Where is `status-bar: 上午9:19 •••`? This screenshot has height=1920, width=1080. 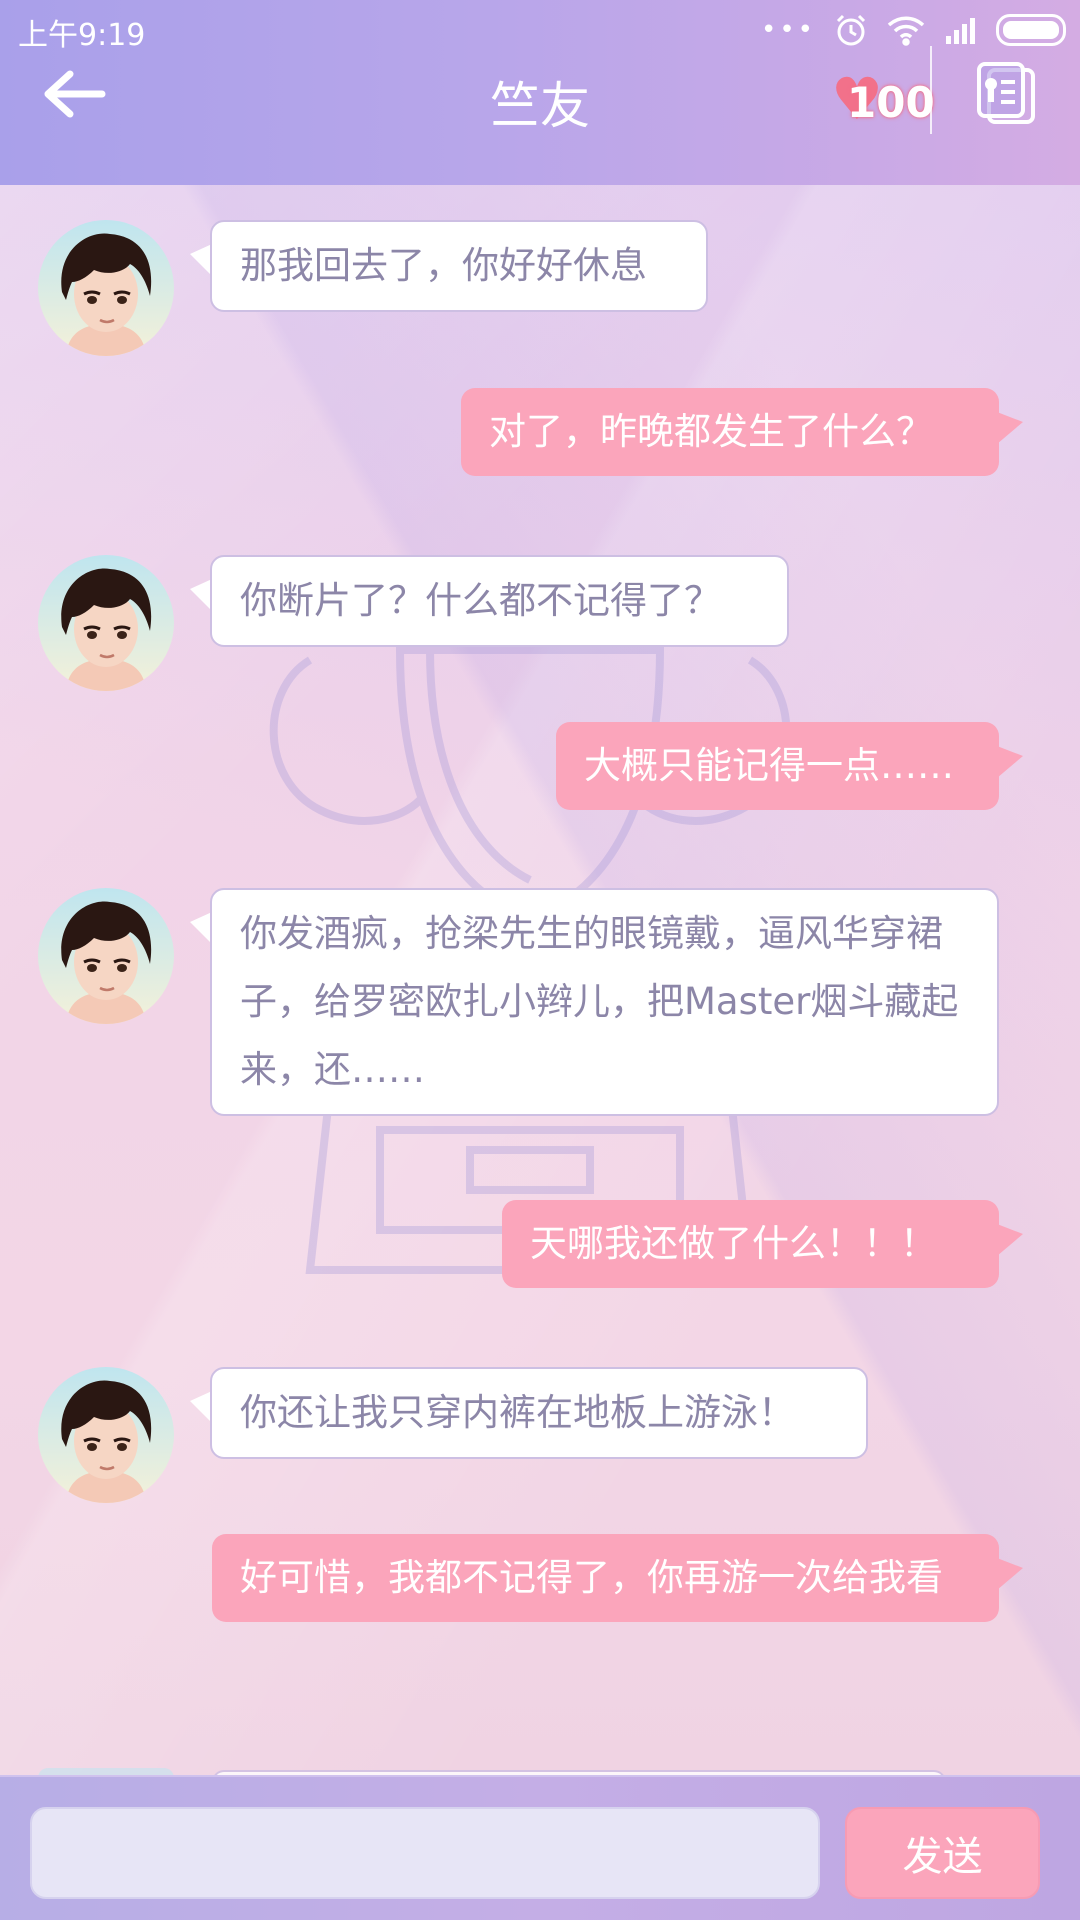 status-bar: 上午9:19 ••• is located at coordinates (540, 30).